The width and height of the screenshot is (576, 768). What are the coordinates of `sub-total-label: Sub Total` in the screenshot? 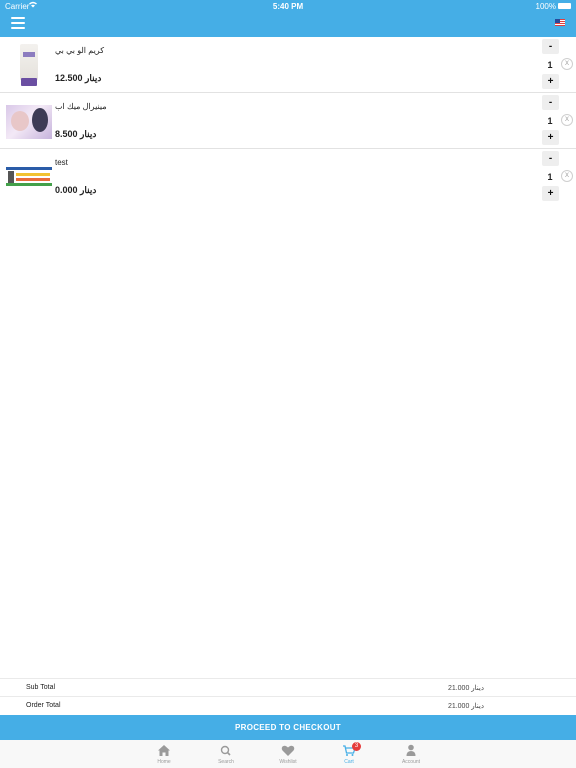 It's located at (41, 687).